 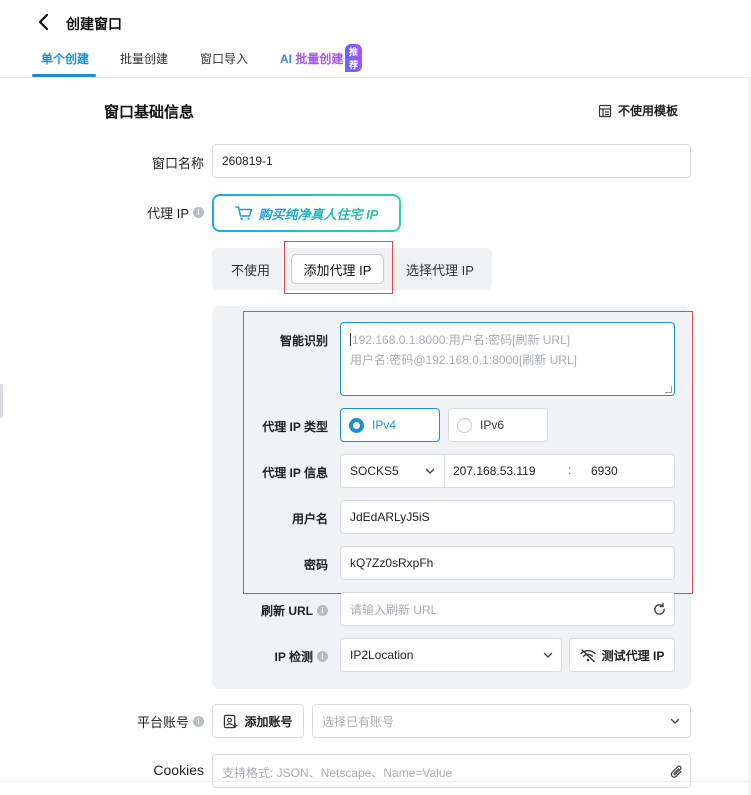 What do you see at coordinates (501, 721) in the screenshot?
I see `existing-account-select: 选择已有账号` at bounding box center [501, 721].